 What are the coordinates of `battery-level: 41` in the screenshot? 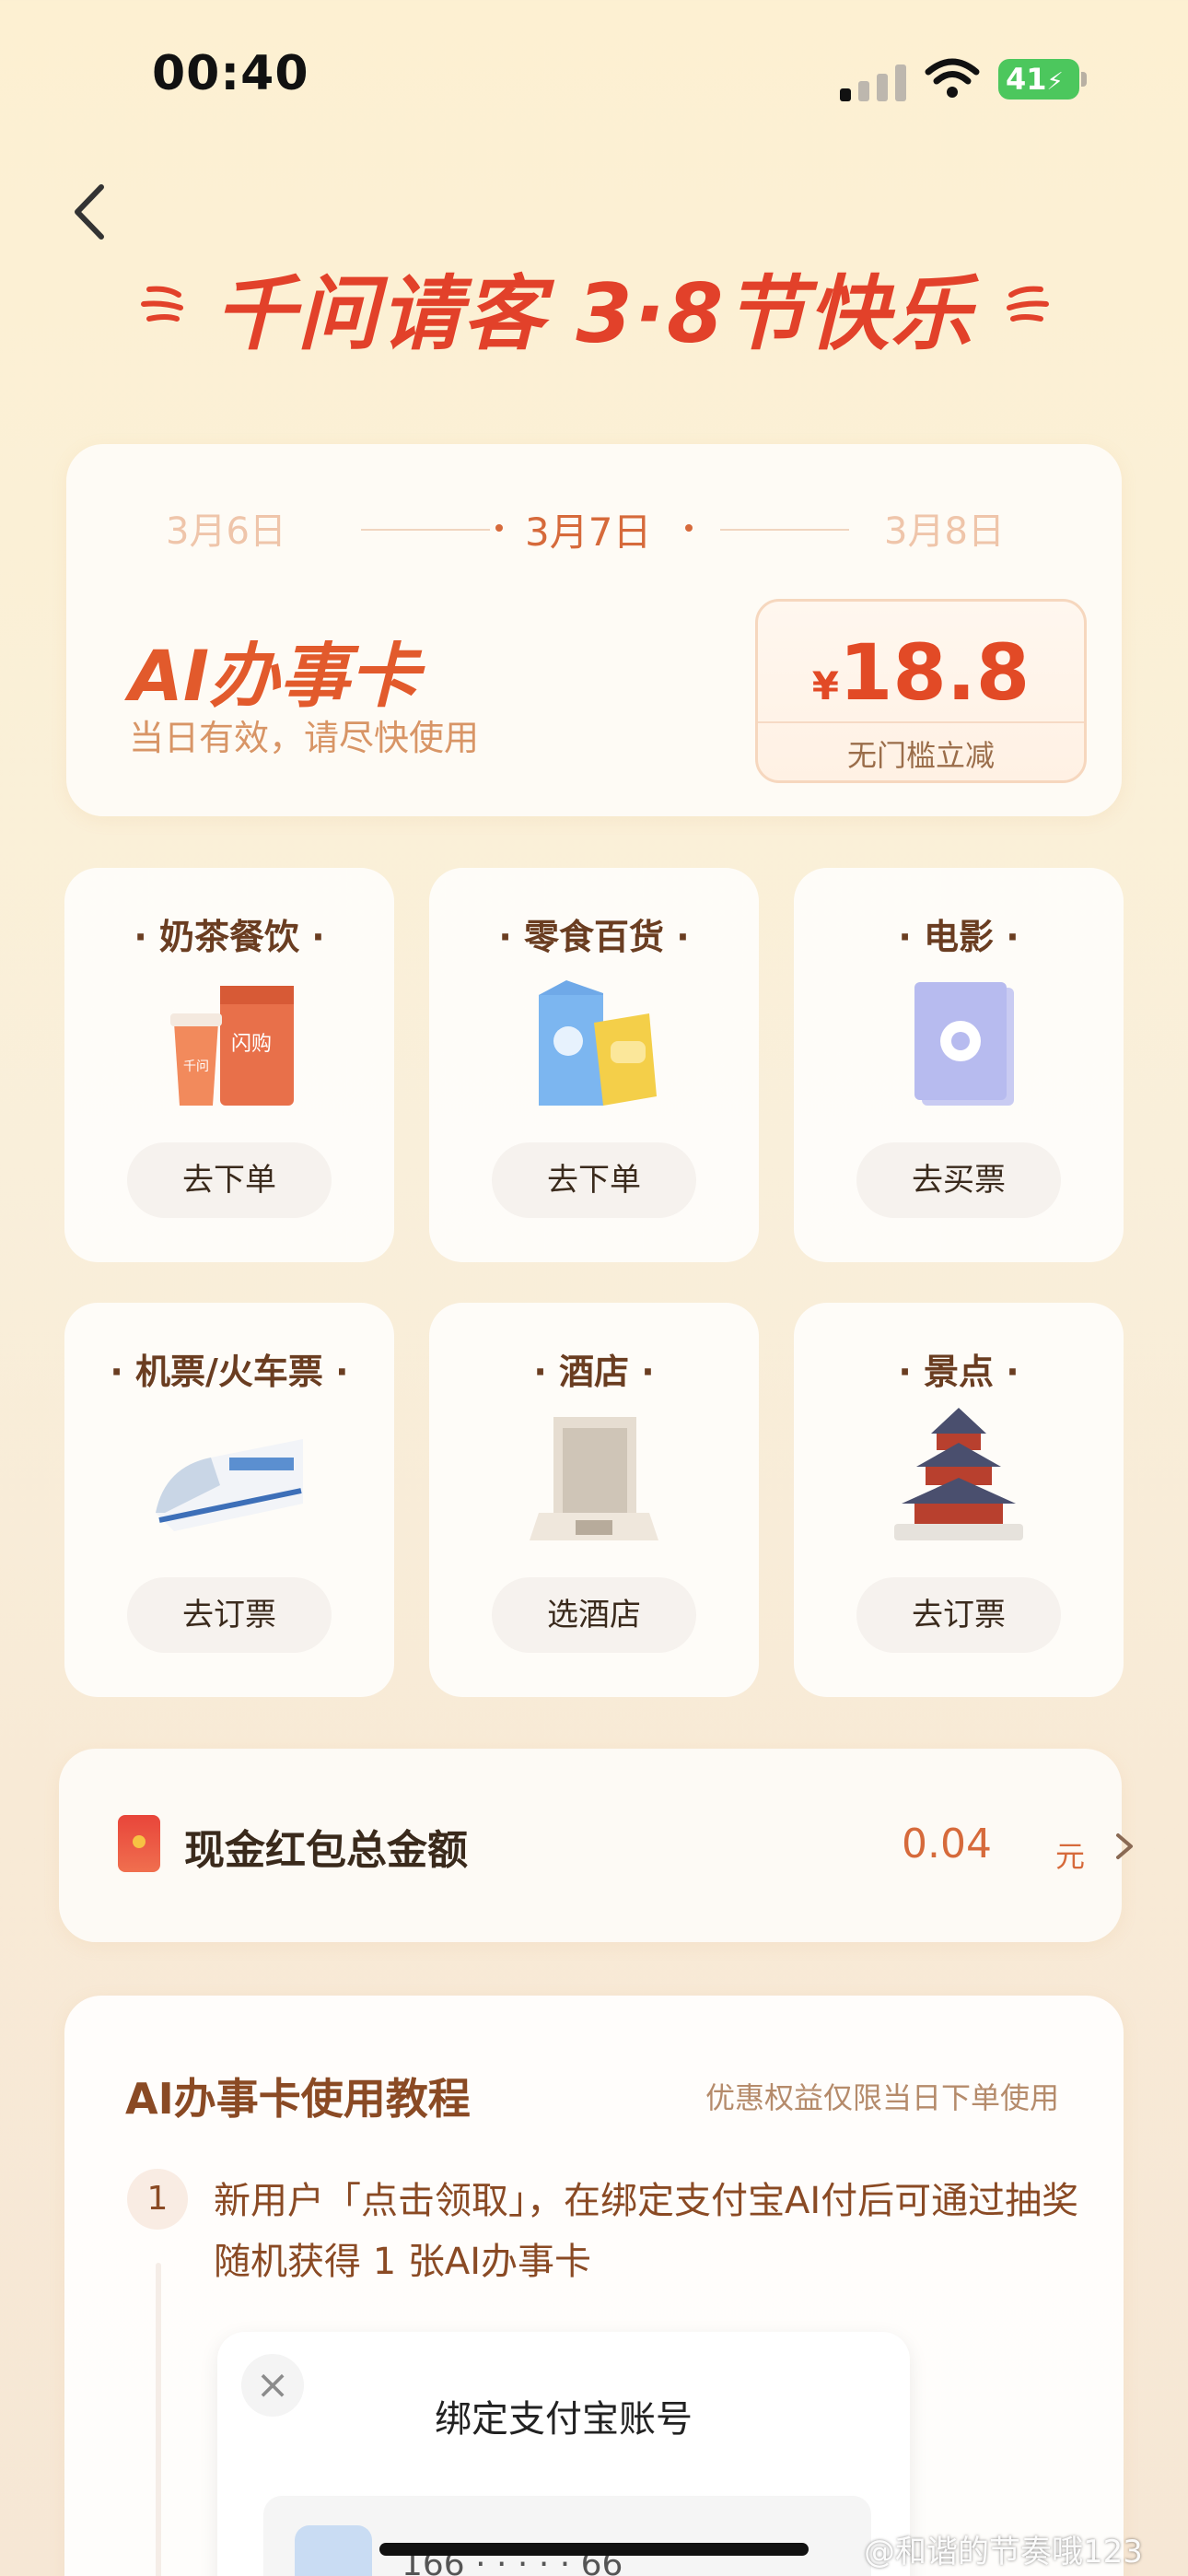 It's located at (1026, 79).